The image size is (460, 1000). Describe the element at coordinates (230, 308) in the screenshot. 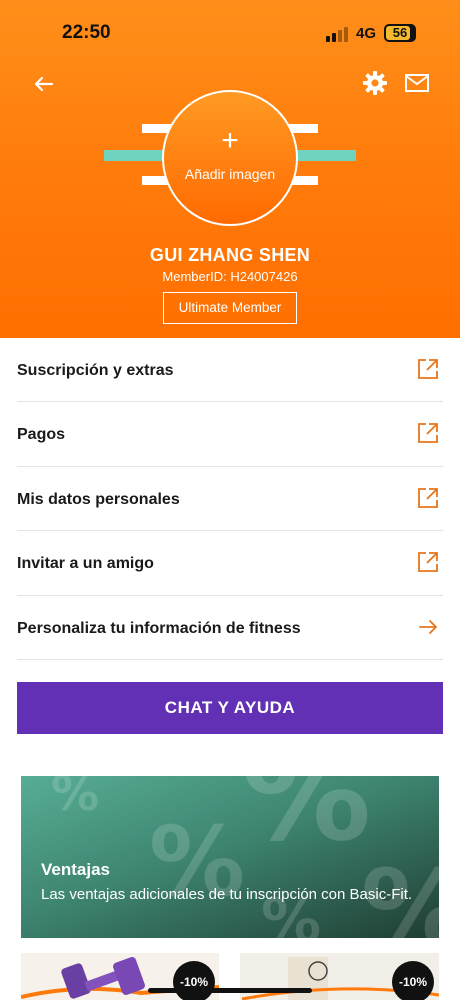

I see `membership-badge: Ultimate Member` at that location.